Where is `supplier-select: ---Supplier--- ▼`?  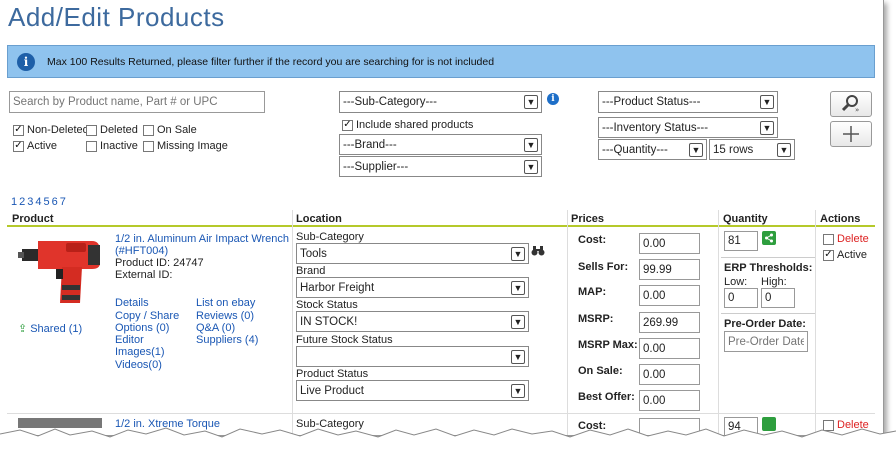
supplier-select: ---Supplier--- ▼ is located at coordinates (440, 166).